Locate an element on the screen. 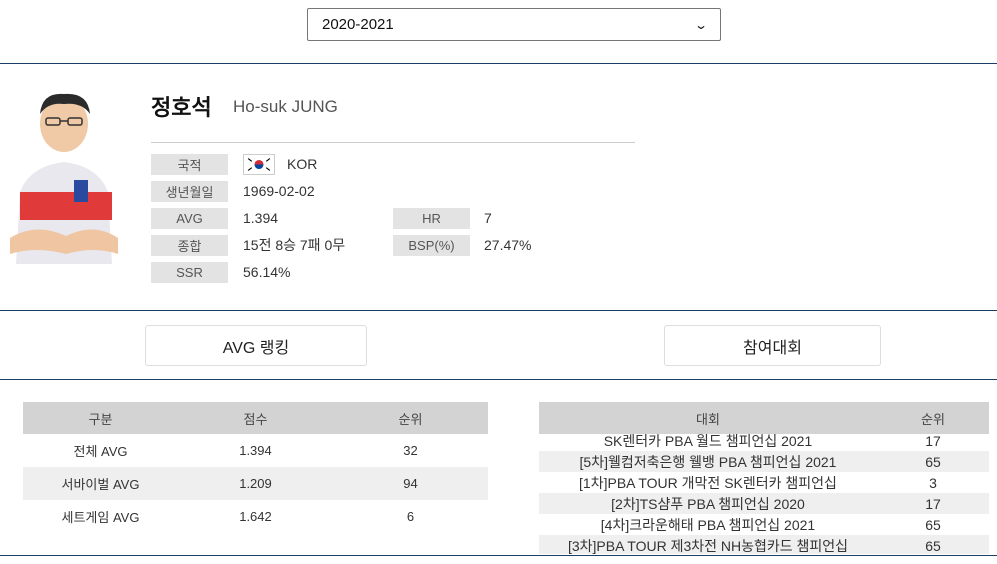 This screenshot has height=564, width=997. table-row: [4차]크라운해태 PBA 챔피언십 2021 65 is located at coordinates (764, 524).